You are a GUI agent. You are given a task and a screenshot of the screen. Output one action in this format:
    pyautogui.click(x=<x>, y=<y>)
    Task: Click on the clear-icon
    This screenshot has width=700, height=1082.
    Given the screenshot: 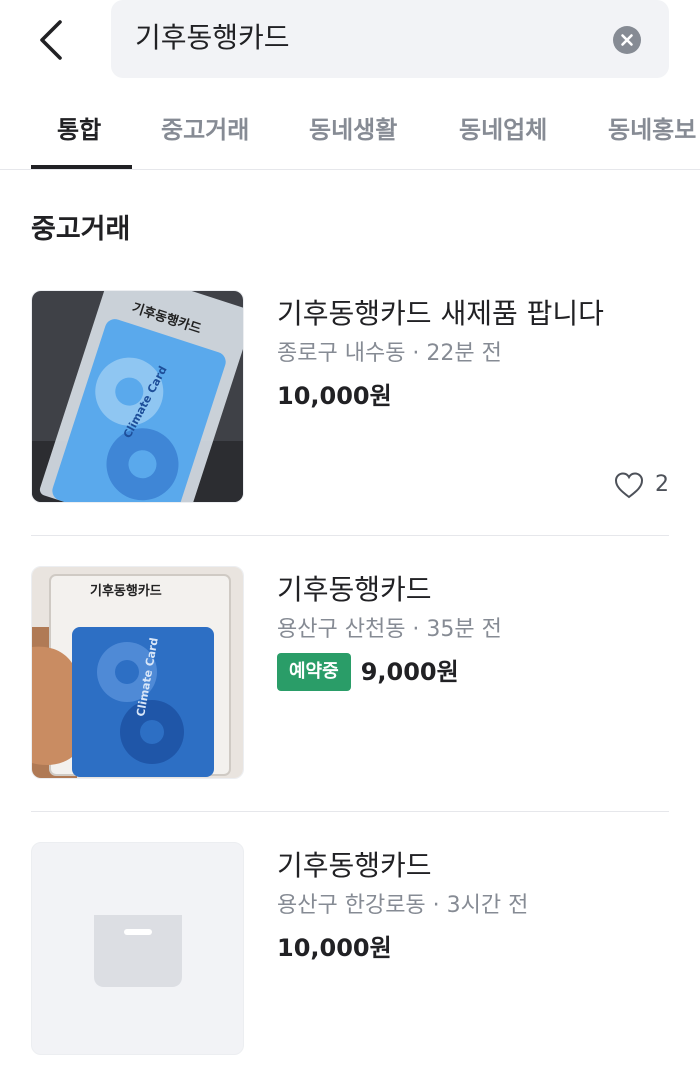 What is the action you would take?
    pyautogui.click(x=627, y=40)
    